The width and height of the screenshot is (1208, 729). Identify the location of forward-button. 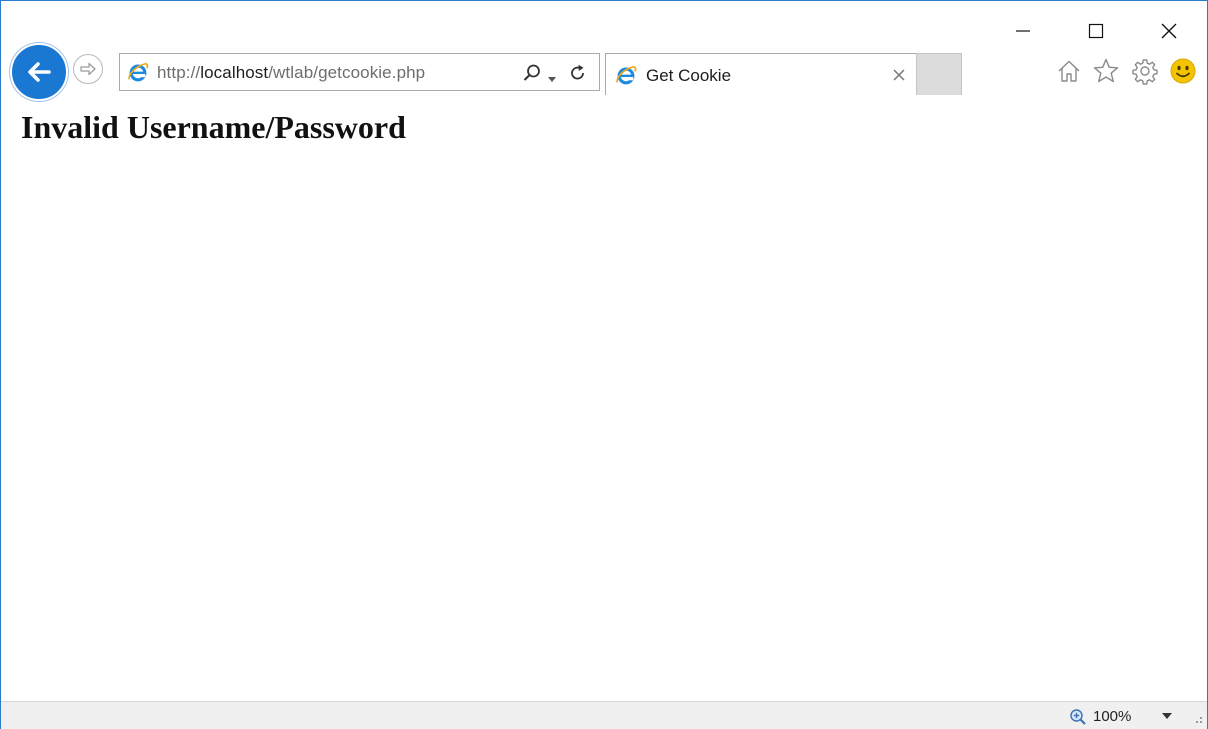
(88, 69).